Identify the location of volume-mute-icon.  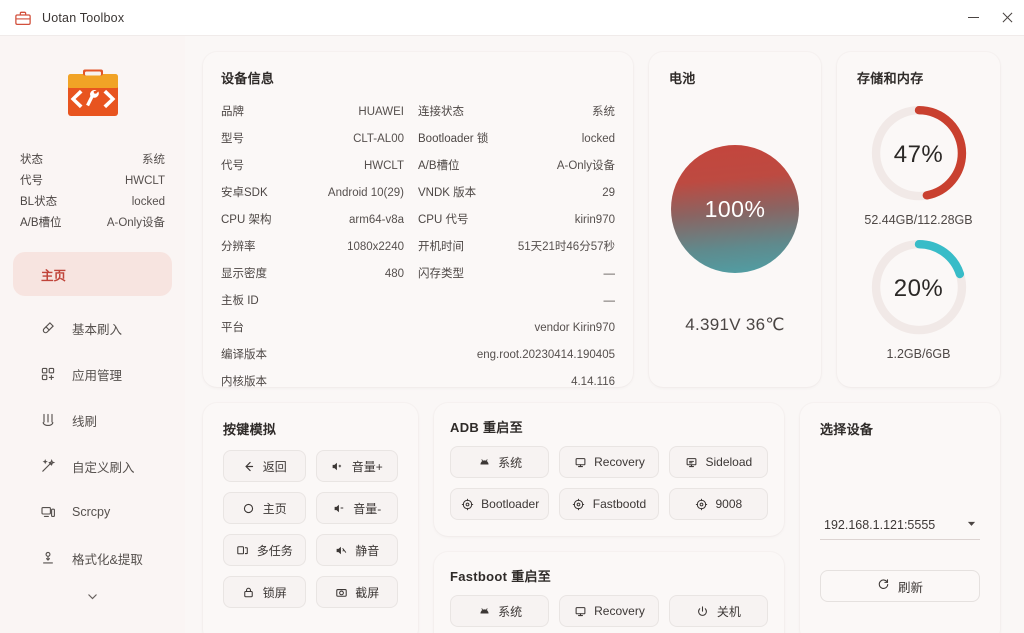
(341, 550).